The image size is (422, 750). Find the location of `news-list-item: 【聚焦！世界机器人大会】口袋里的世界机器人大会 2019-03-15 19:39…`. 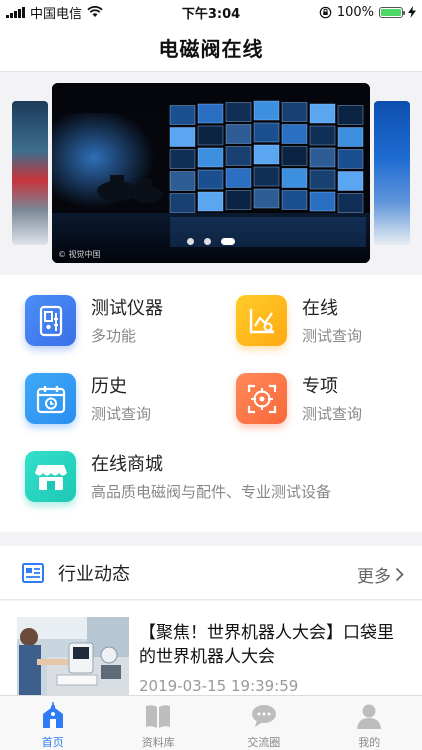

news-list-item: 【聚焦！世界机器人大会】口袋里的世界机器人大会 2019-03-15 19:39… is located at coordinates (211, 648).